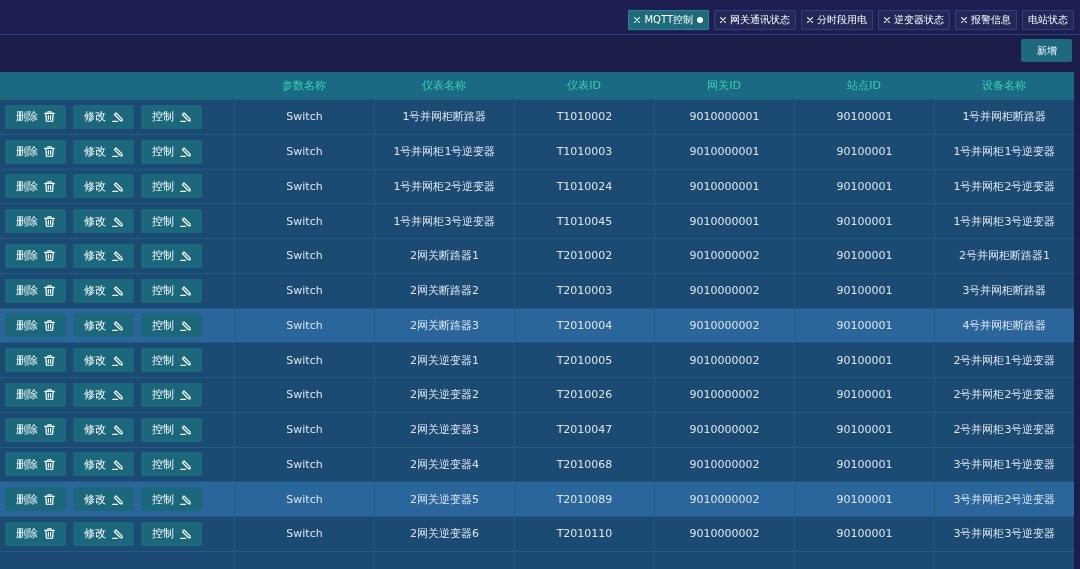  What do you see at coordinates (537, 359) in the screenshot?
I see `table-row: 删除 修改 控制 Switch 2网关逆变器1 T2010005 9010000002 90100001 2号并网柜1号逆变器` at bounding box center [537, 359].